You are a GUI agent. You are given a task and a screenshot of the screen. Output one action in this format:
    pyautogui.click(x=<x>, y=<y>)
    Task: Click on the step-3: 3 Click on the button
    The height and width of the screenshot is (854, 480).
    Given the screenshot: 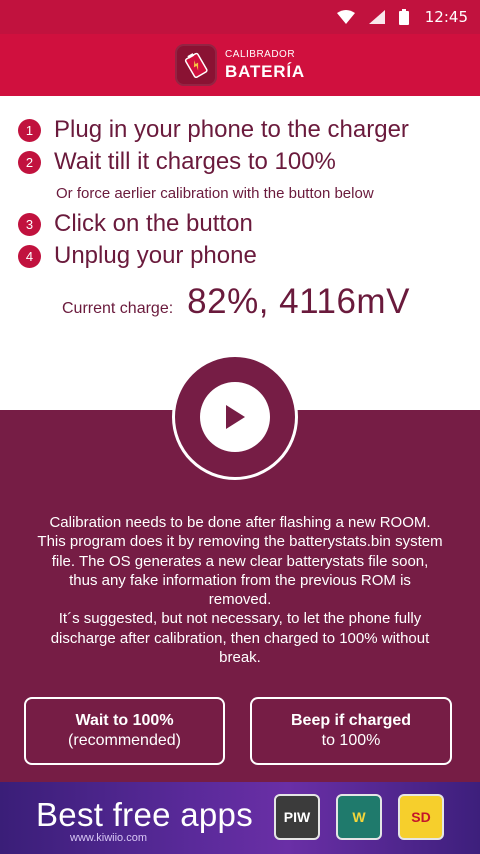 What is the action you would take?
    pyautogui.click(x=243, y=224)
    